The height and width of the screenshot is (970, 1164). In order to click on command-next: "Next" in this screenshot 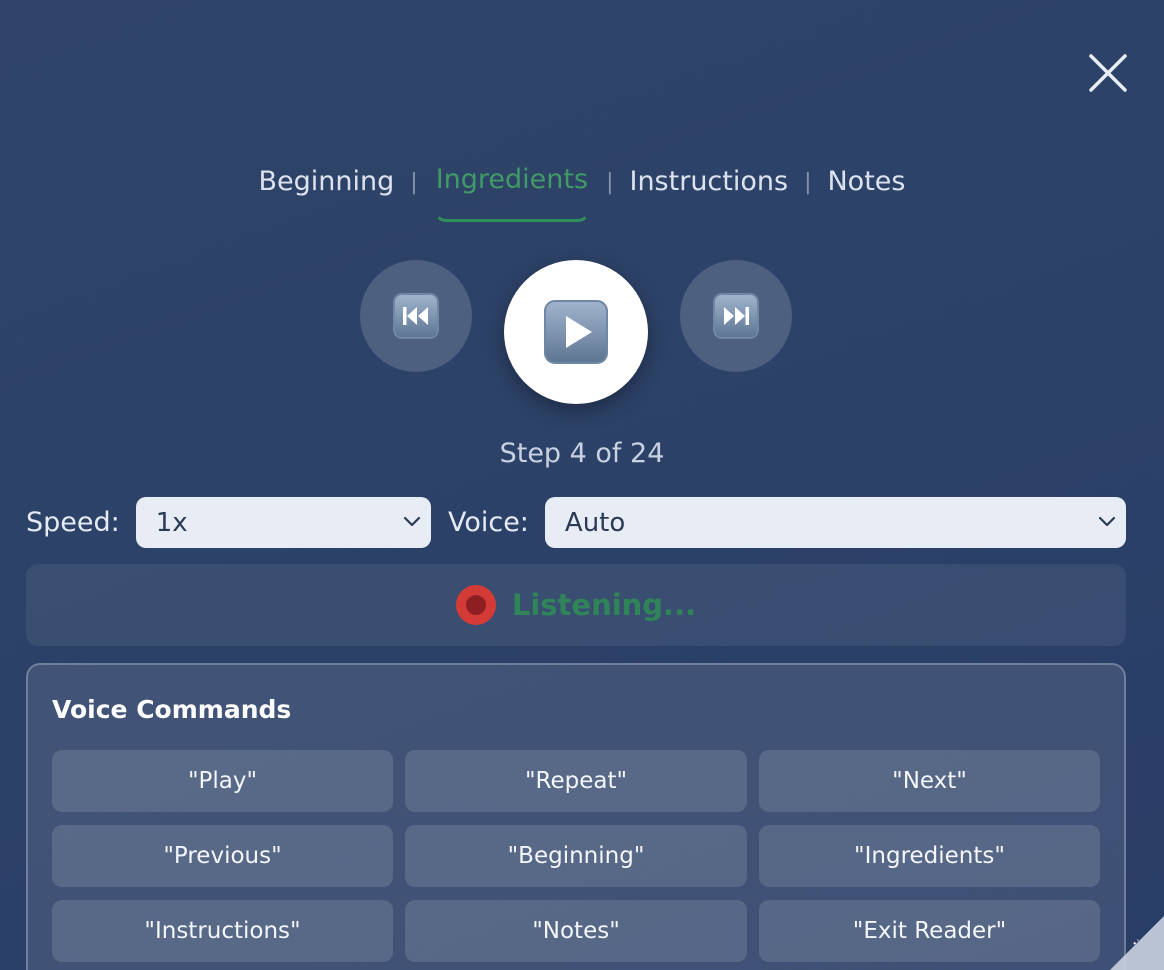, I will do `click(929, 781)`.